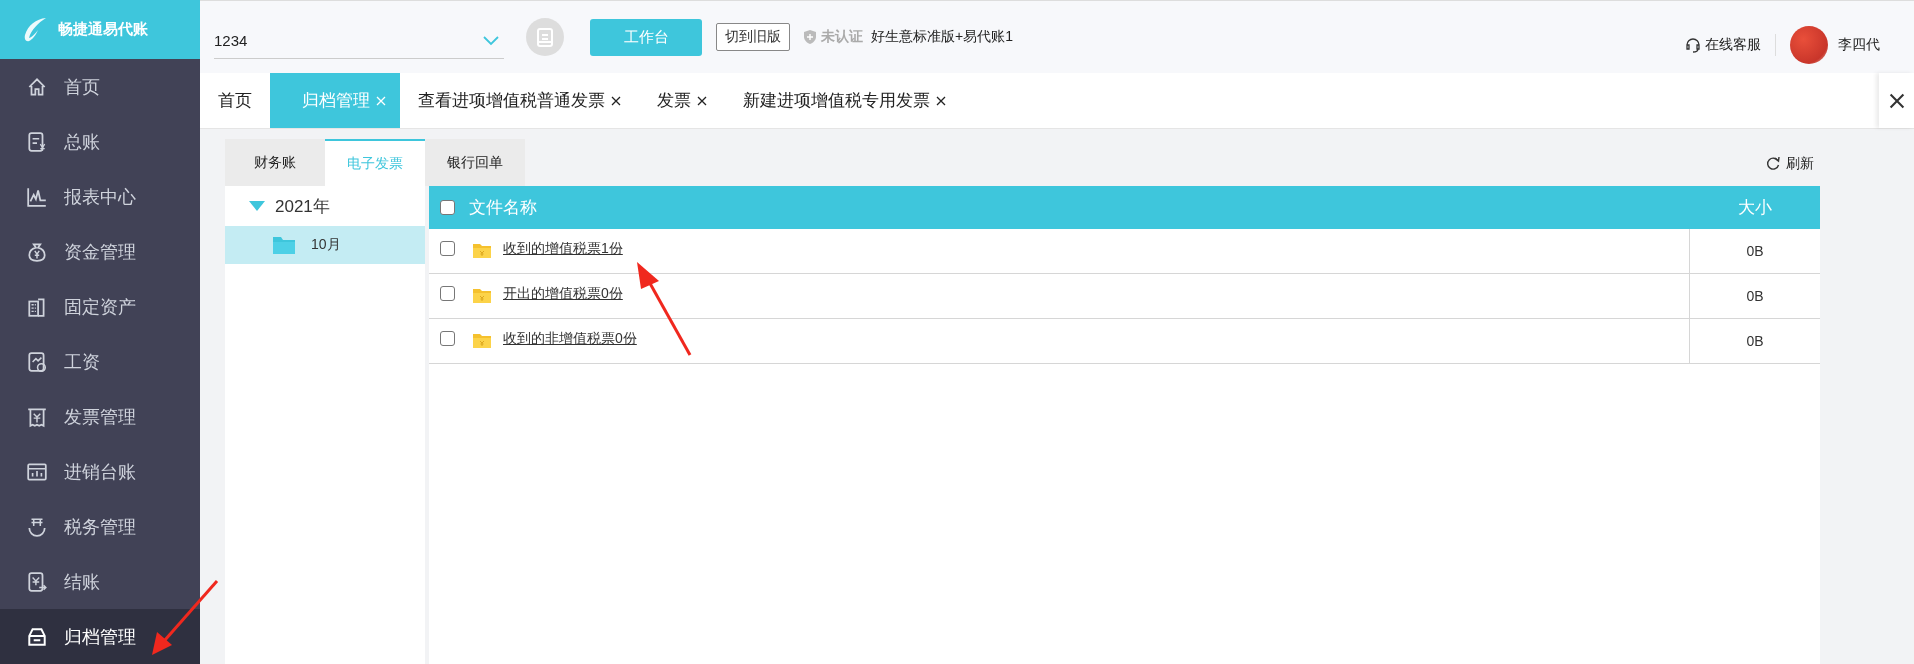 This screenshot has width=1914, height=664. Describe the element at coordinates (37, 141) in the screenshot. I see `ledger-icon` at that location.